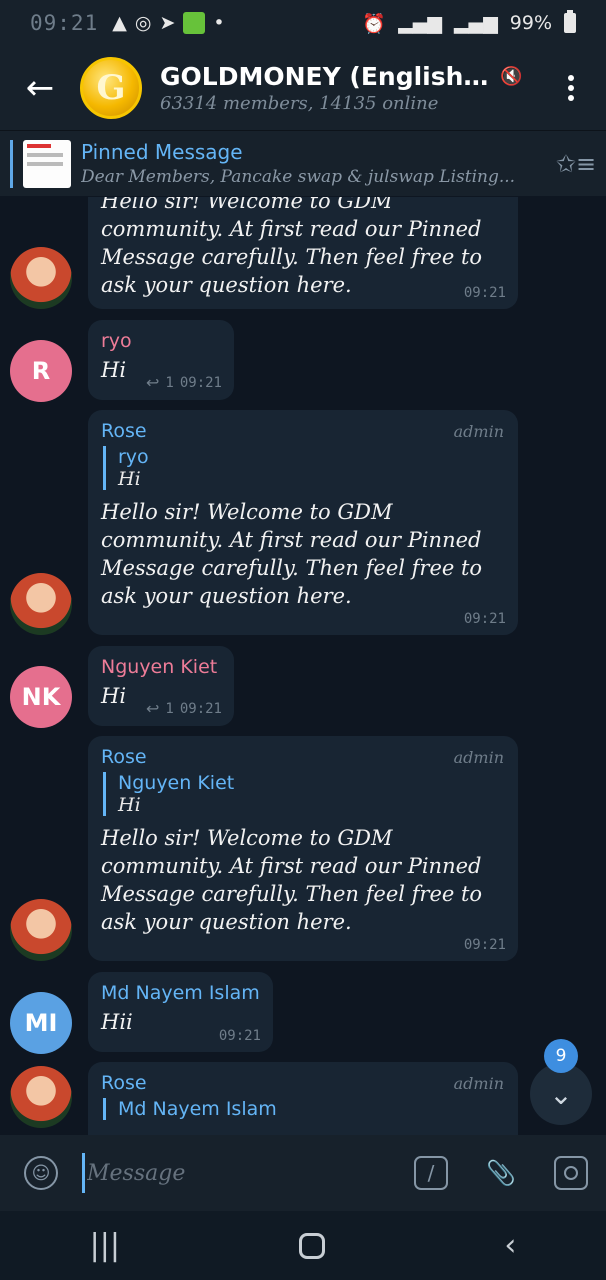 This screenshot has height=1280, width=606. What do you see at coordinates (105, 1245) in the screenshot?
I see `recent-apps-icon: |||` at bounding box center [105, 1245].